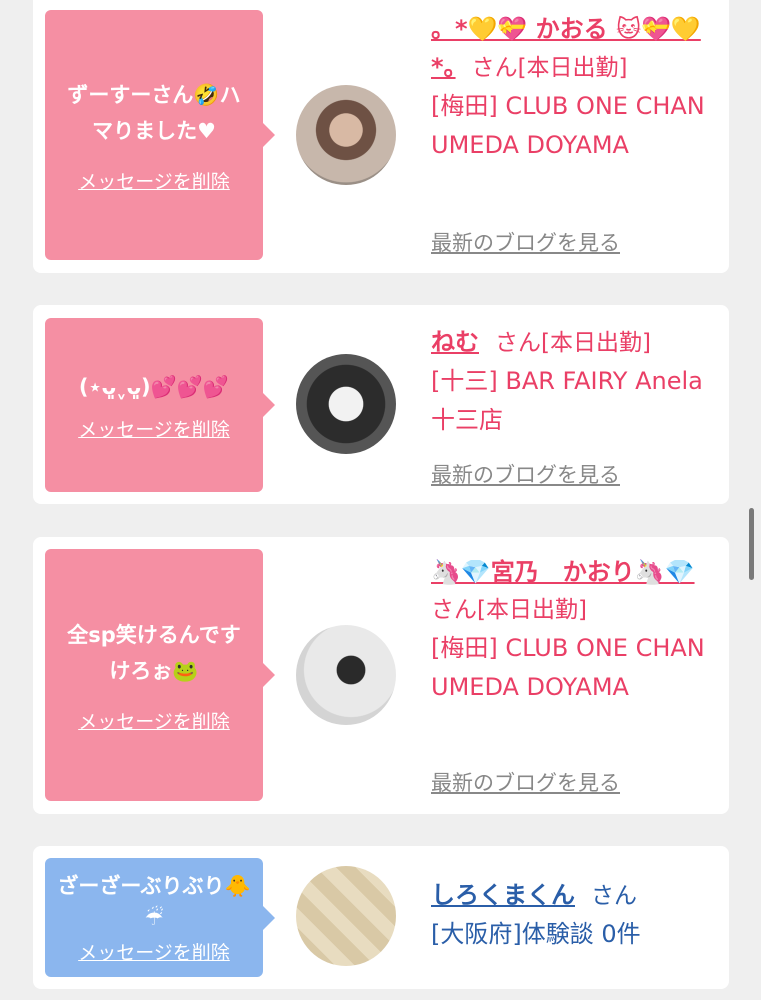 The height and width of the screenshot is (1000, 761). Describe the element at coordinates (154, 112) in the screenshot. I see `message-text: ずーすーさん🤣ハマりました♥` at that location.